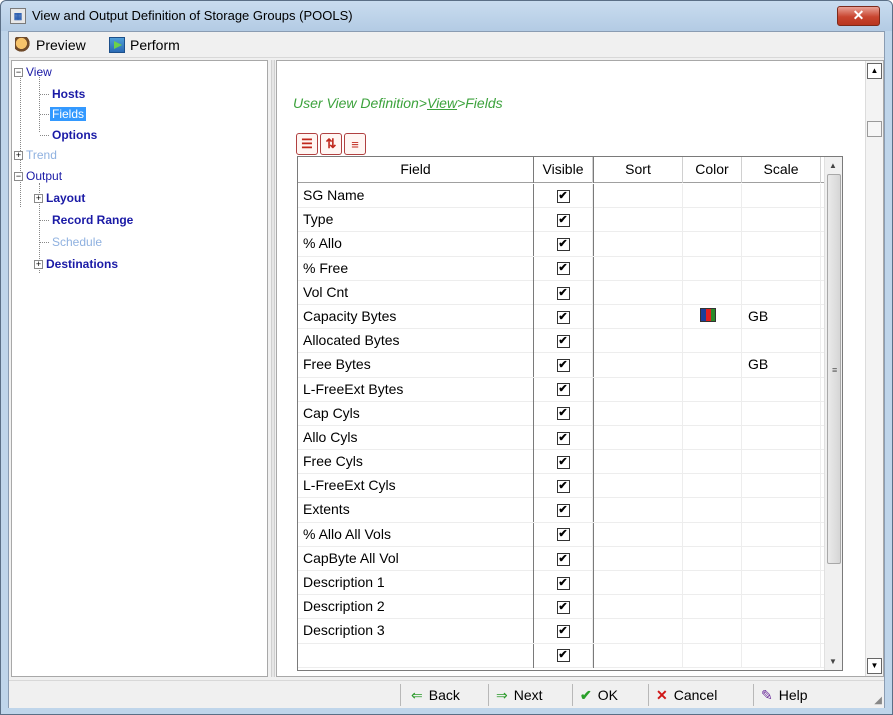  I want to click on table-row: Allocated Bytes ✔, so click(562, 341).